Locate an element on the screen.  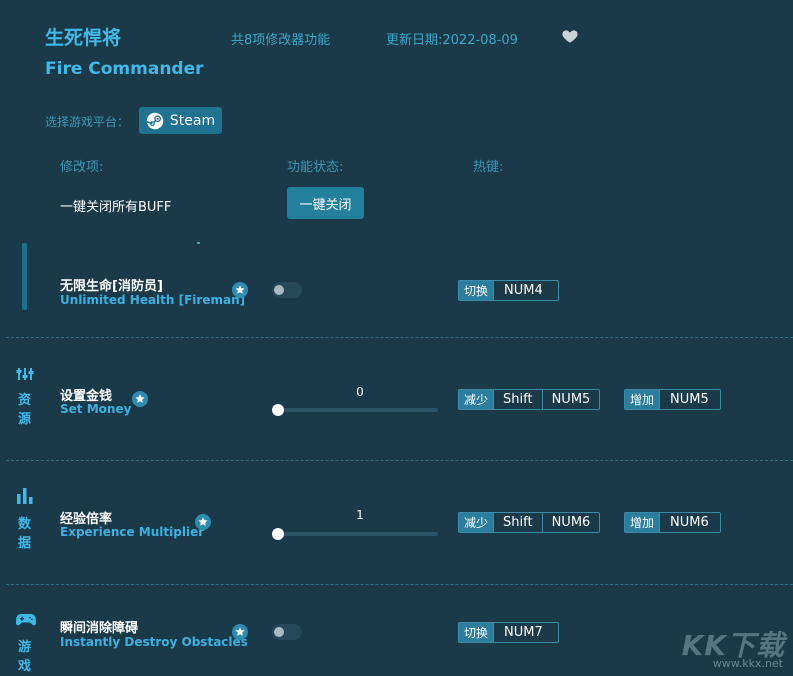
slider-value-exp: 1 is located at coordinates (360, 515).